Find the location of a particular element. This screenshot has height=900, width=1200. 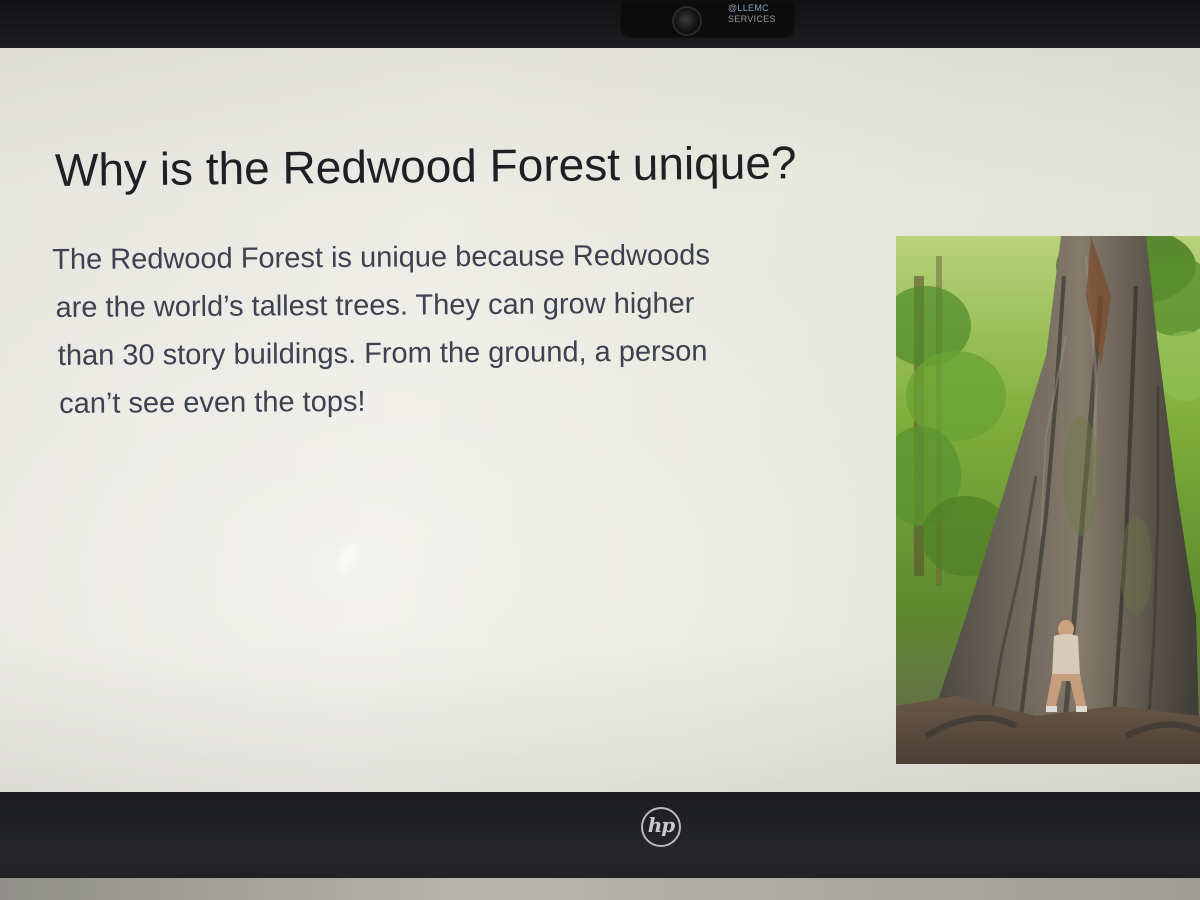

webcam-label: @LLEMC SERVICES is located at coordinates (752, 14).